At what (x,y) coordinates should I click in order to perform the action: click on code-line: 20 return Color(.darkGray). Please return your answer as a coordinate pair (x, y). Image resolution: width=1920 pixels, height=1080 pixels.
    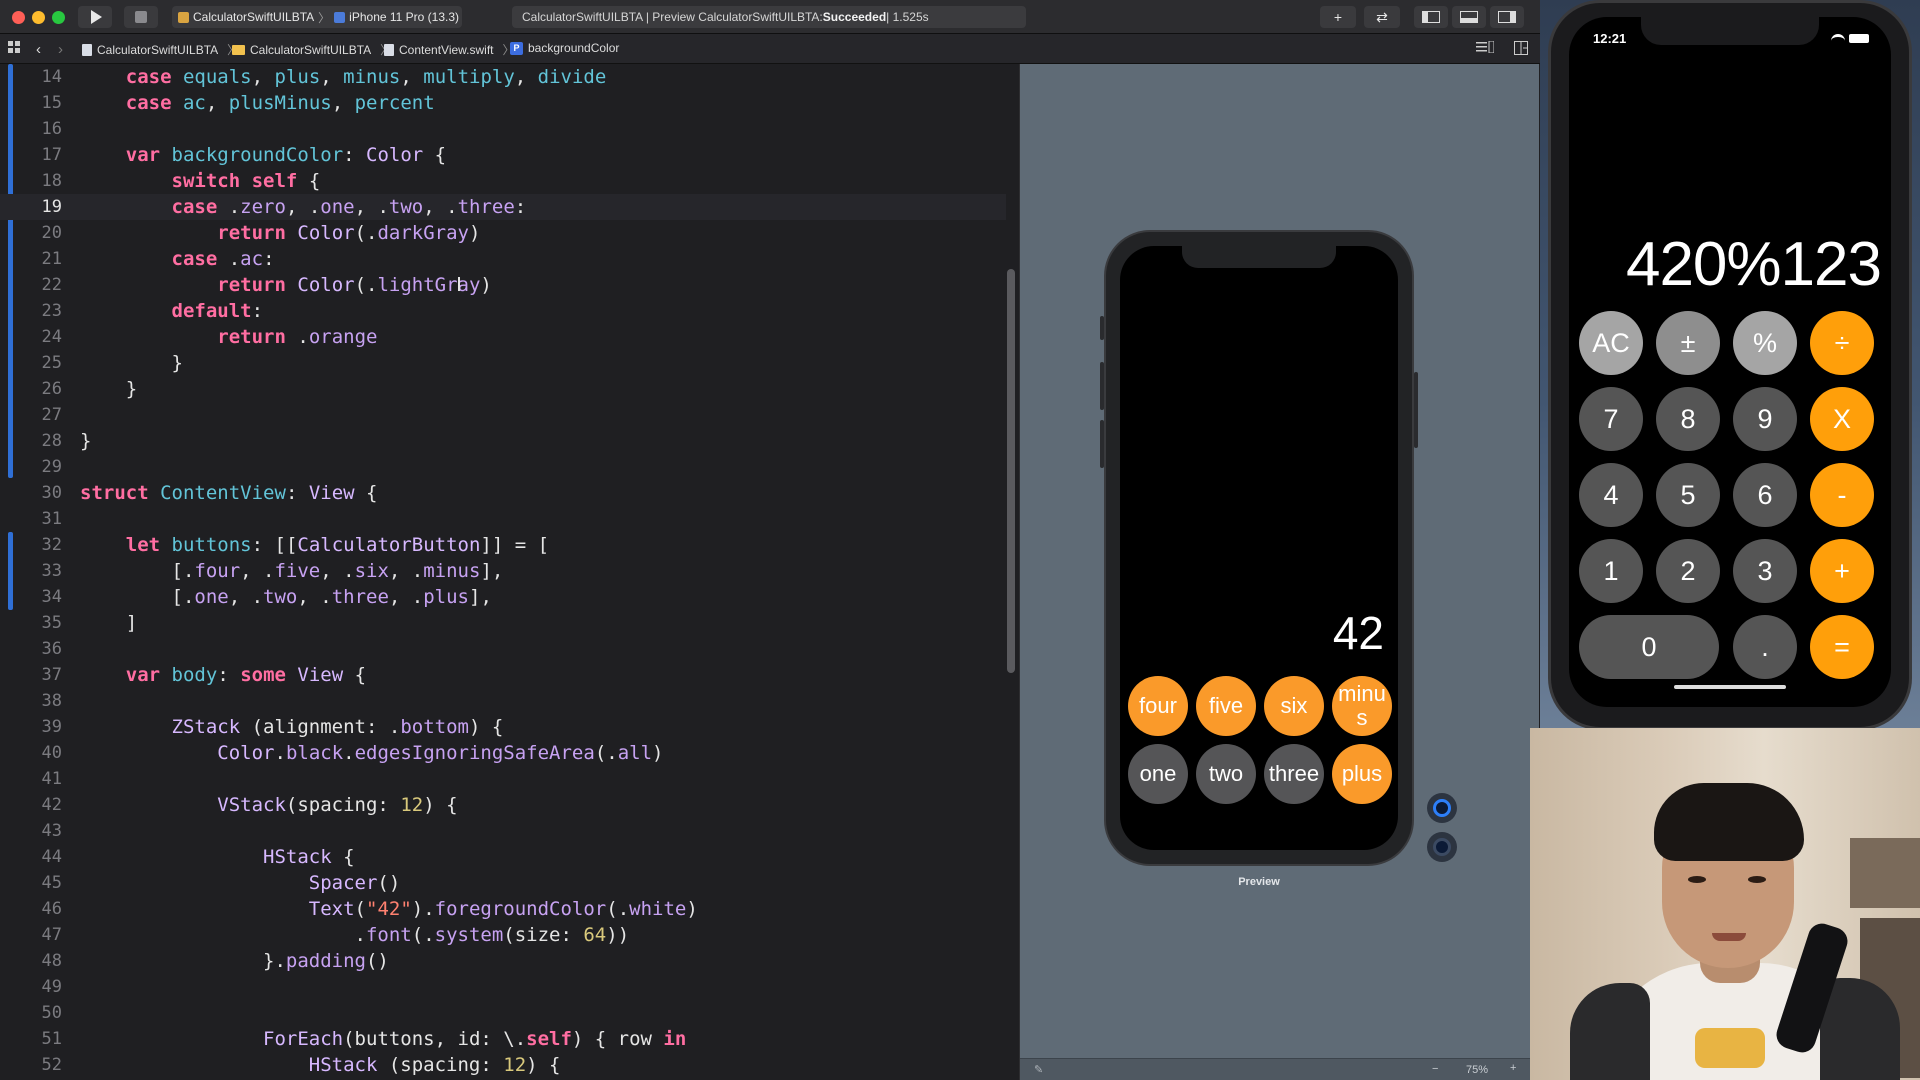
    Looking at the image, I should click on (503, 233).